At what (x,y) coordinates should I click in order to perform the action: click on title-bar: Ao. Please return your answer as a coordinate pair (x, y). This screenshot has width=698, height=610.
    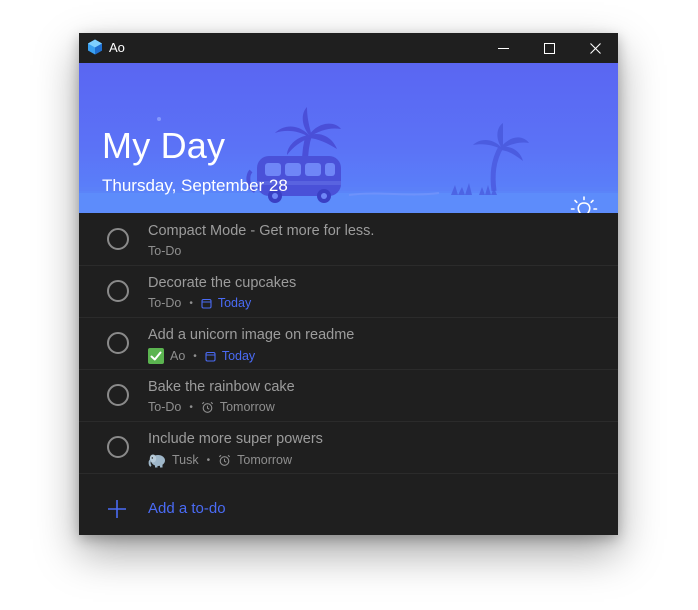
    Looking at the image, I should click on (348, 48).